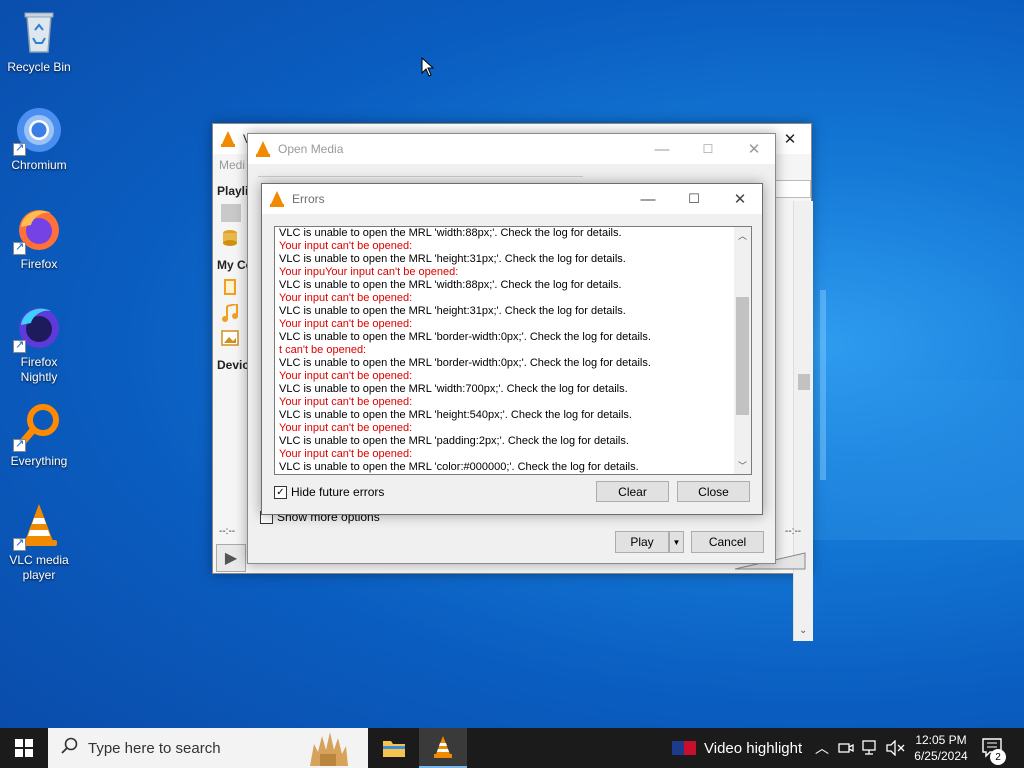 The width and height of the screenshot is (1024, 768). I want to click on desktop-icon-chromium: Chromium, so click(39, 139).